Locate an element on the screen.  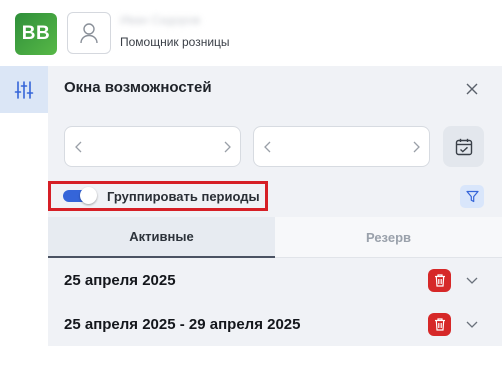
app-logo: BB is located at coordinates (36, 34).